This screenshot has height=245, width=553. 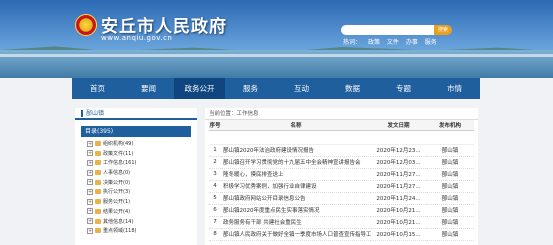 What do you see at coordinates (250, 88) in the screenshot?
I see `nav-item-service: 服务` at bounding box center [250, 88].